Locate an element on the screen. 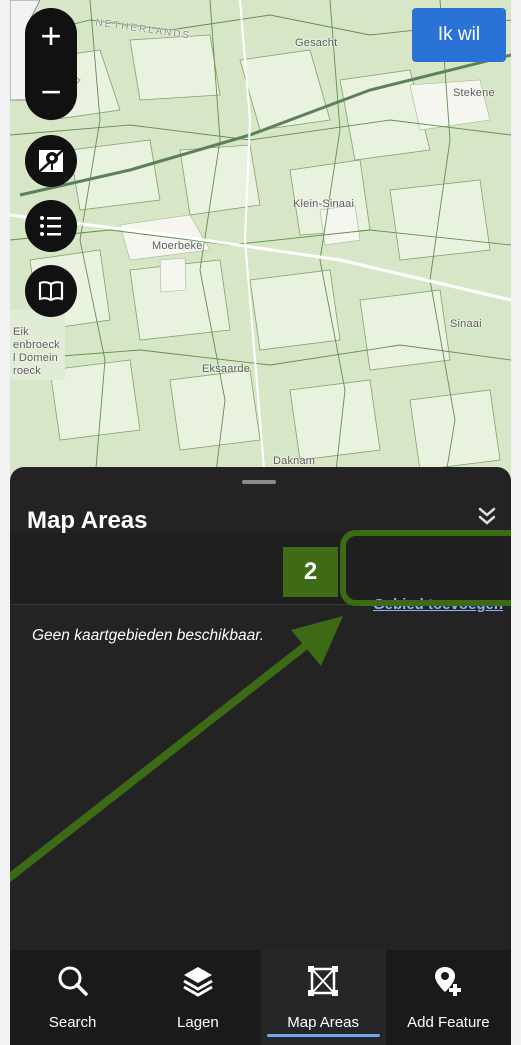  add-feature-icon is located at coordinates (448, 981).